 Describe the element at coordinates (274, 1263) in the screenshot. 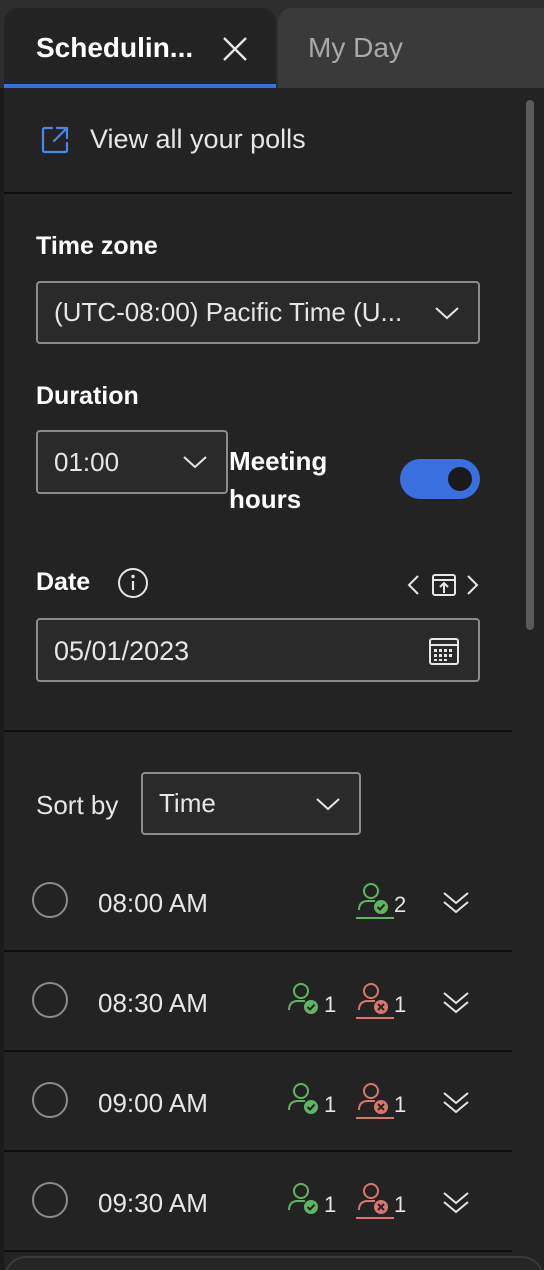

I see `bottom-card-edge` at that location.